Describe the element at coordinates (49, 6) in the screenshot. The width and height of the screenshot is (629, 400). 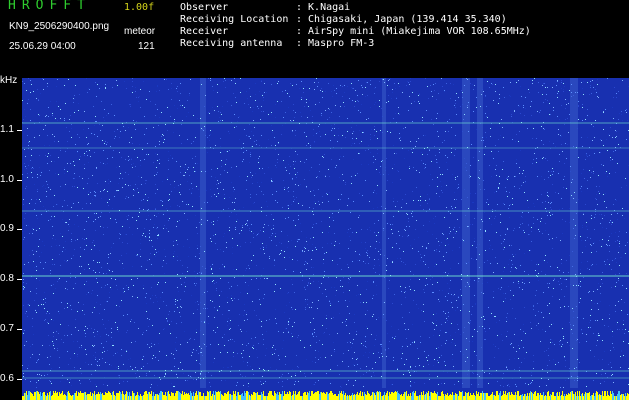
I see `app-title: HROFFT` at that location.